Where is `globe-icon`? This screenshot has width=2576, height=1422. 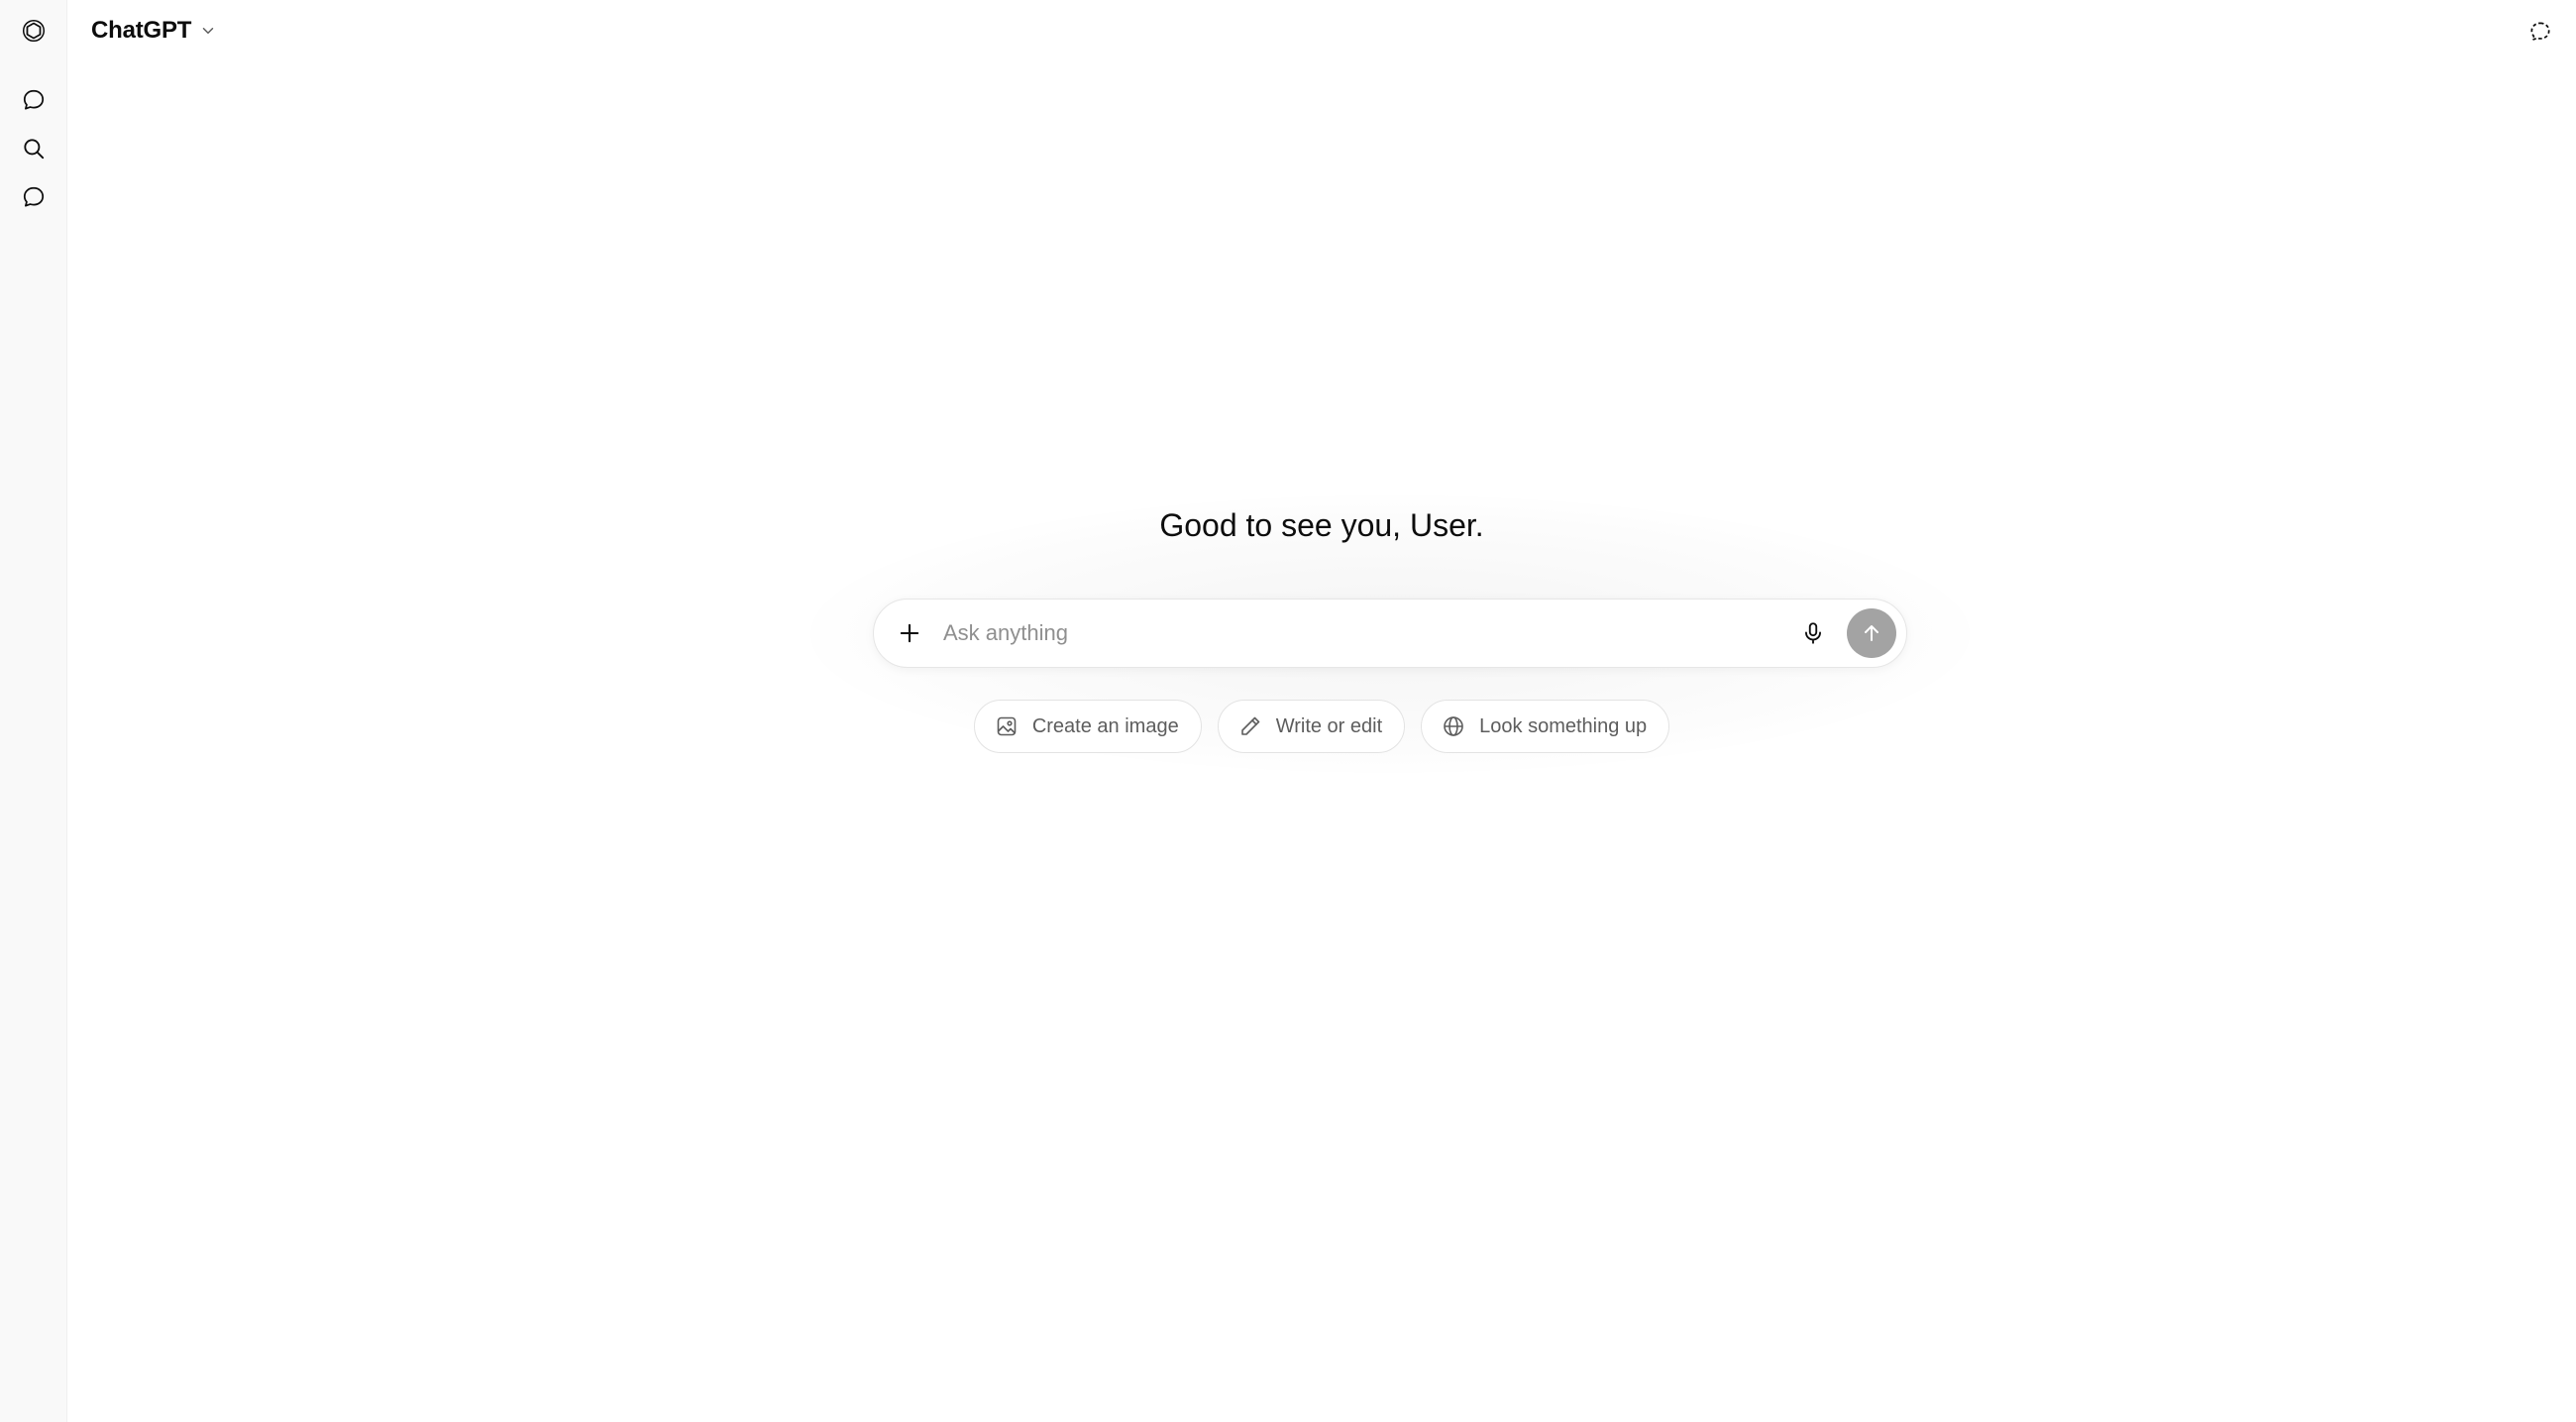
globe-icon is located at coordinates (1453, 726).